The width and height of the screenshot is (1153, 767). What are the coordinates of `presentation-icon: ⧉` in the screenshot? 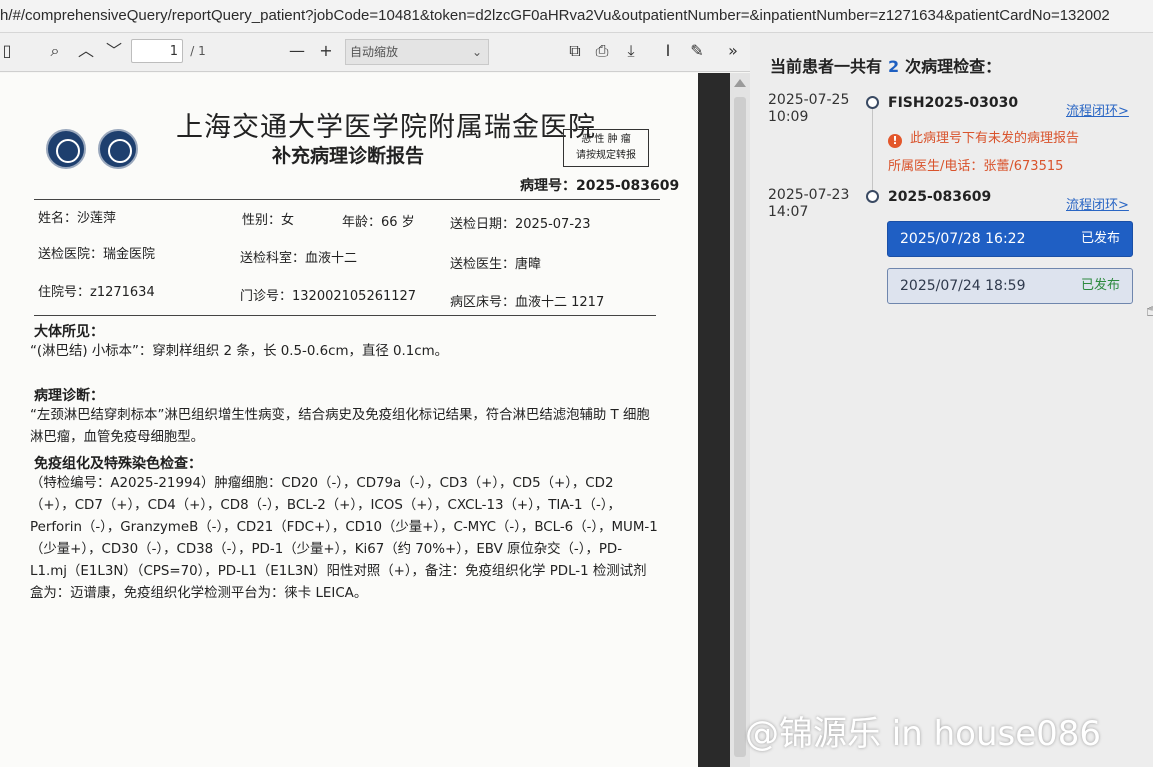 It's located at (575, 51).